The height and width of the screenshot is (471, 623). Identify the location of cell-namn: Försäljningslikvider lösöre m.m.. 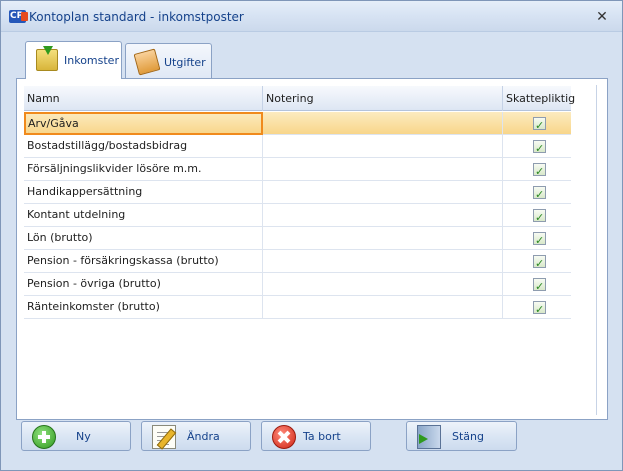
(143, 169).